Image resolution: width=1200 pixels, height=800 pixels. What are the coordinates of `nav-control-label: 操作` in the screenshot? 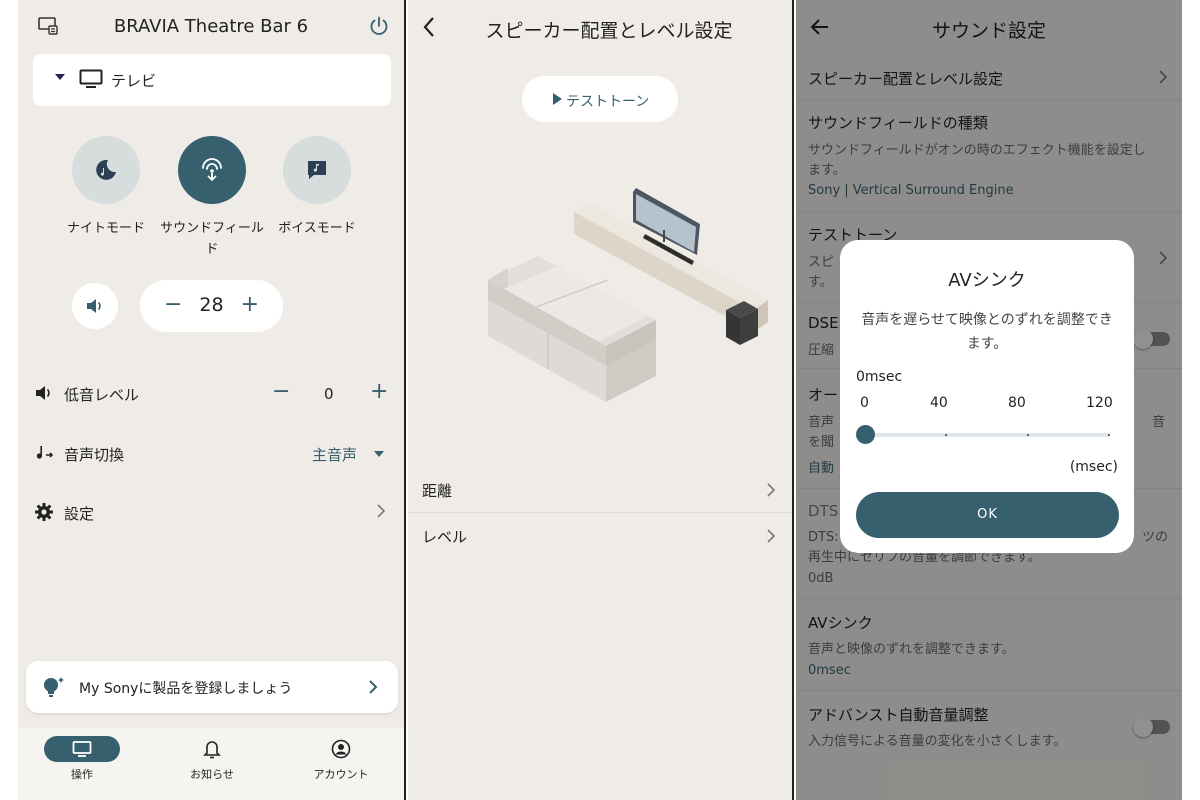 It's located at (82, 774).